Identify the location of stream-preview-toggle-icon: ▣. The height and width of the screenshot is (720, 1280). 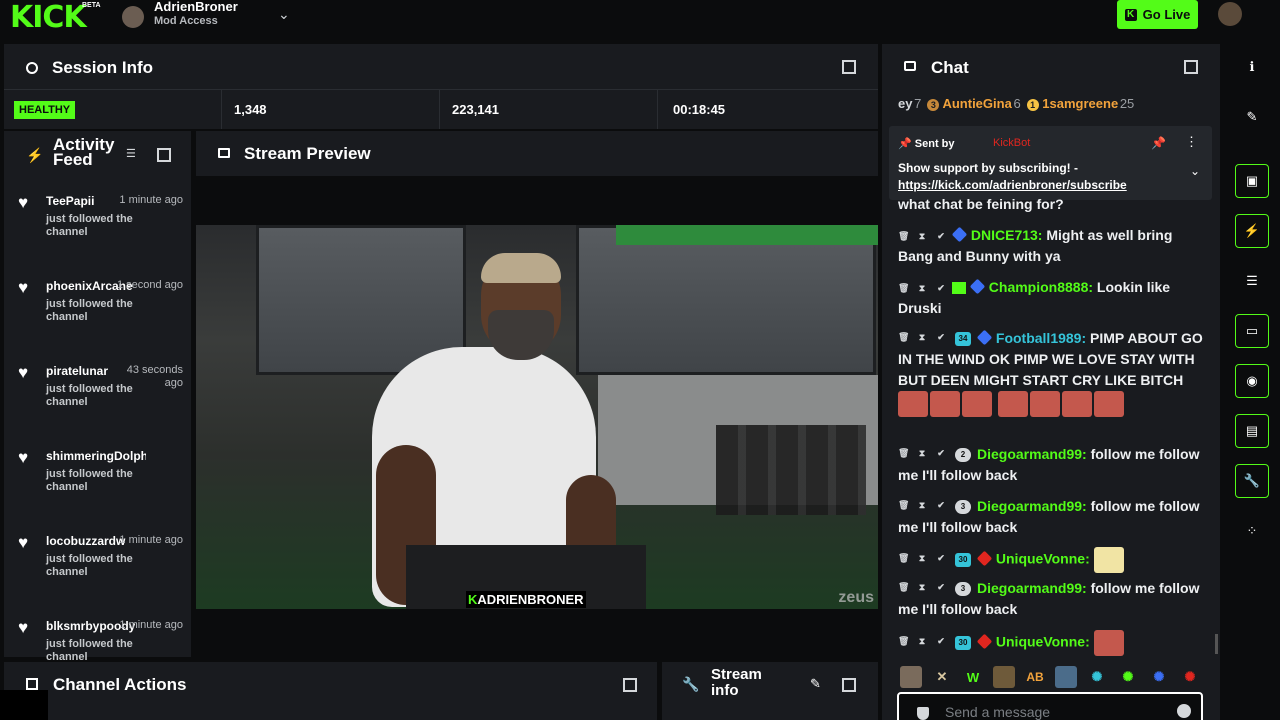
(1252, 181).